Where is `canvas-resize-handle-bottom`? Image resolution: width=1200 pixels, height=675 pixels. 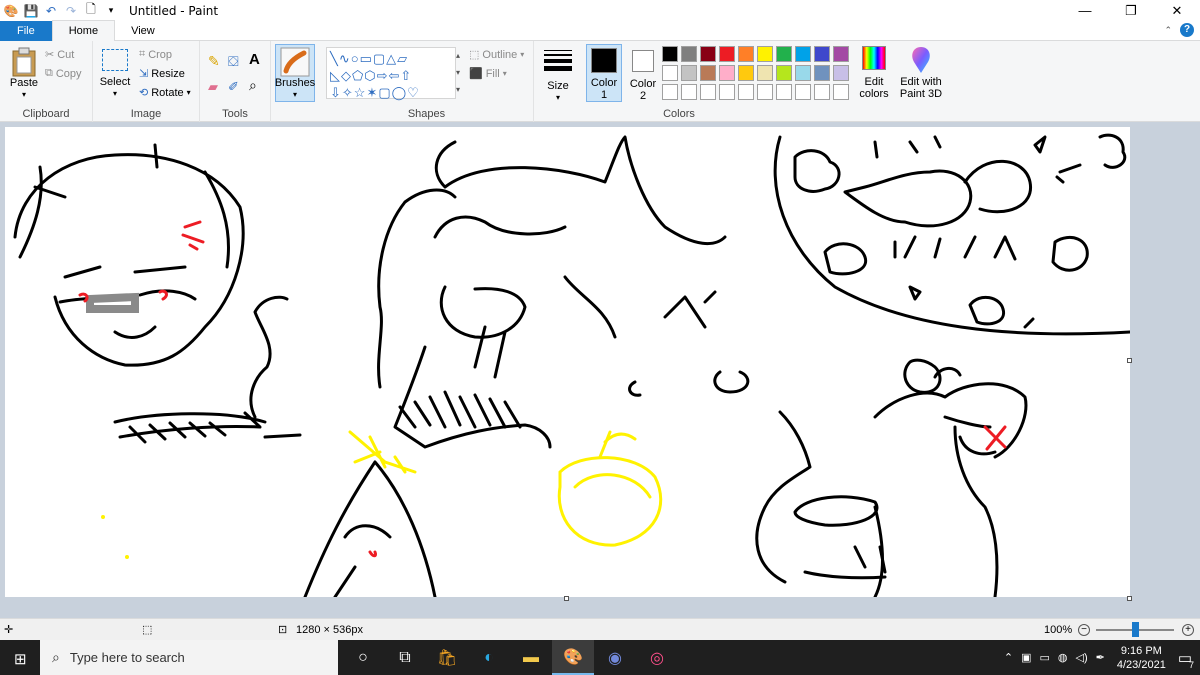 canvas-resize-handle-bottom is located at coordinates (566, 598).